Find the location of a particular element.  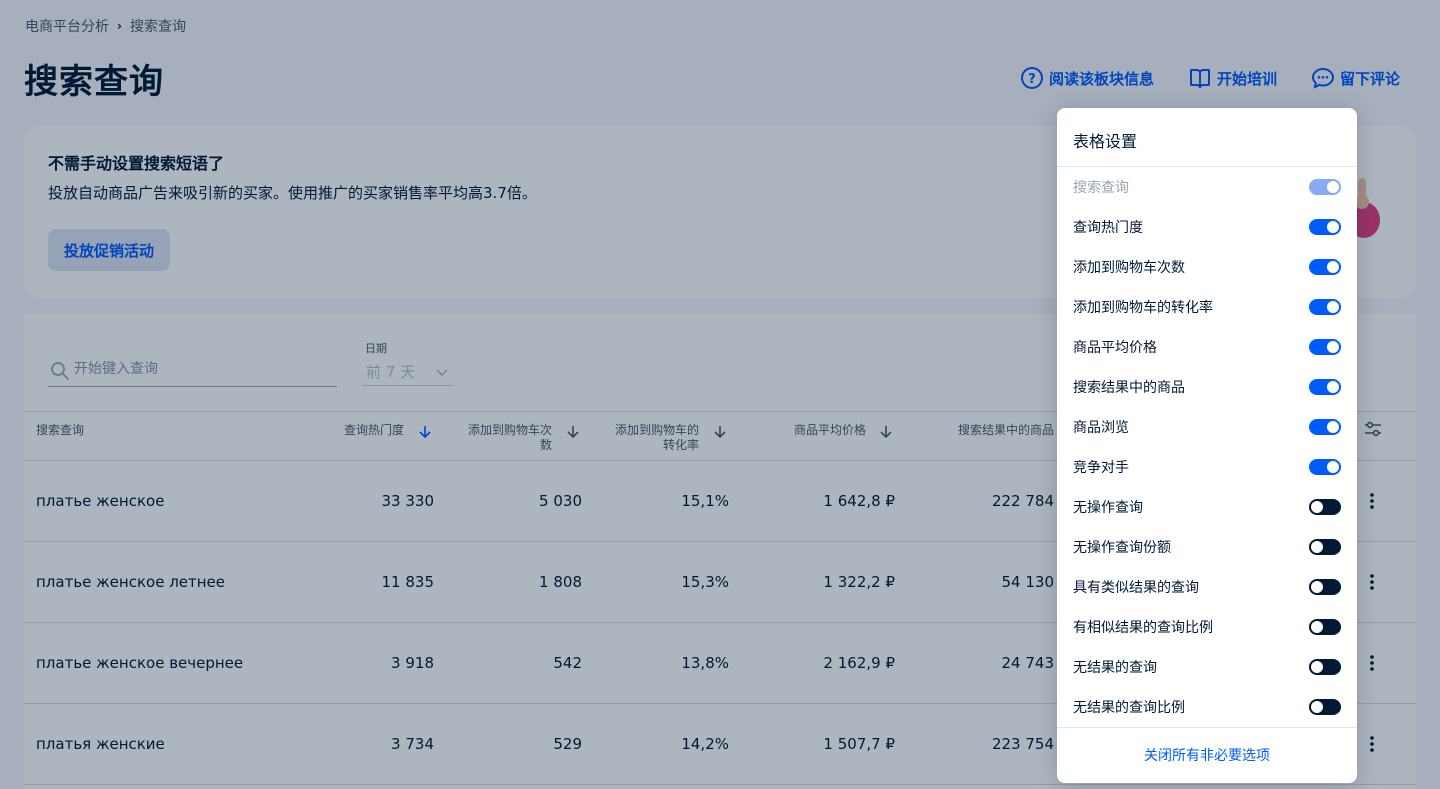

settings-option: 无操作查询份额 is located at coordinates (1207, 547).